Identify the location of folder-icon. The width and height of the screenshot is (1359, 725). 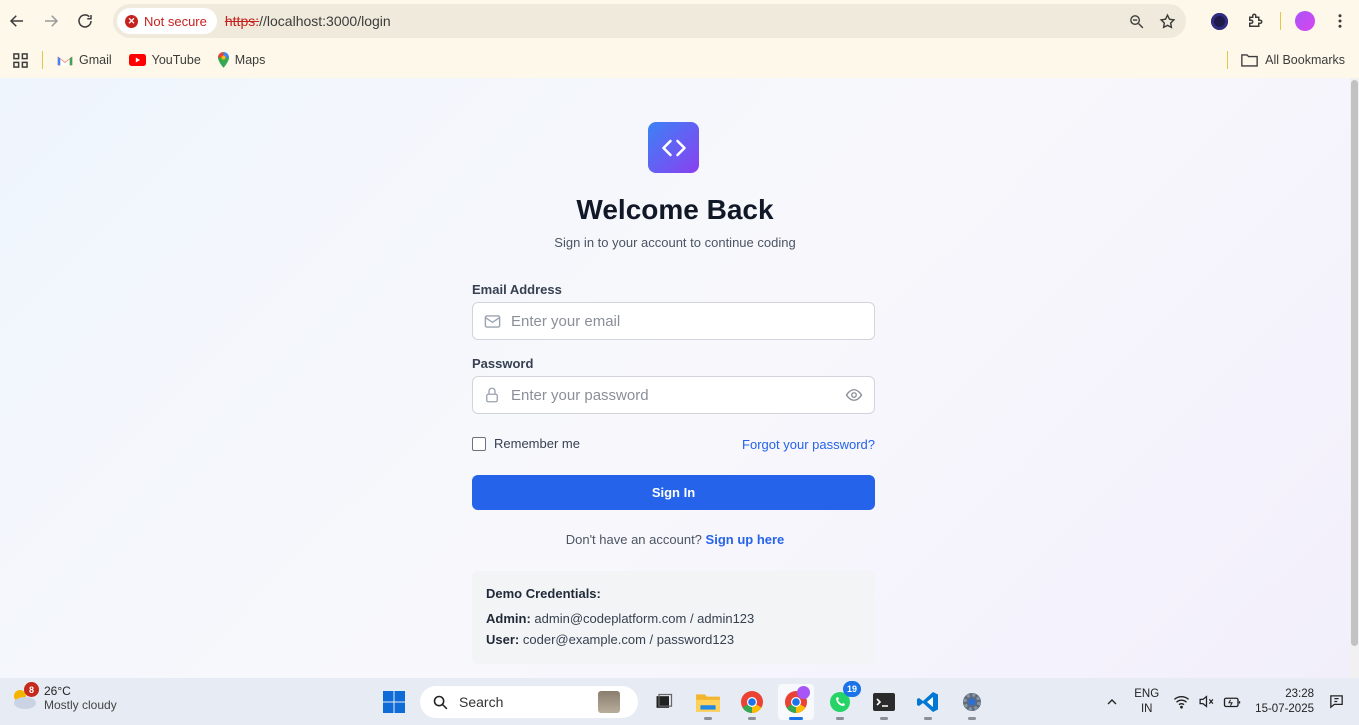
(708, 703).